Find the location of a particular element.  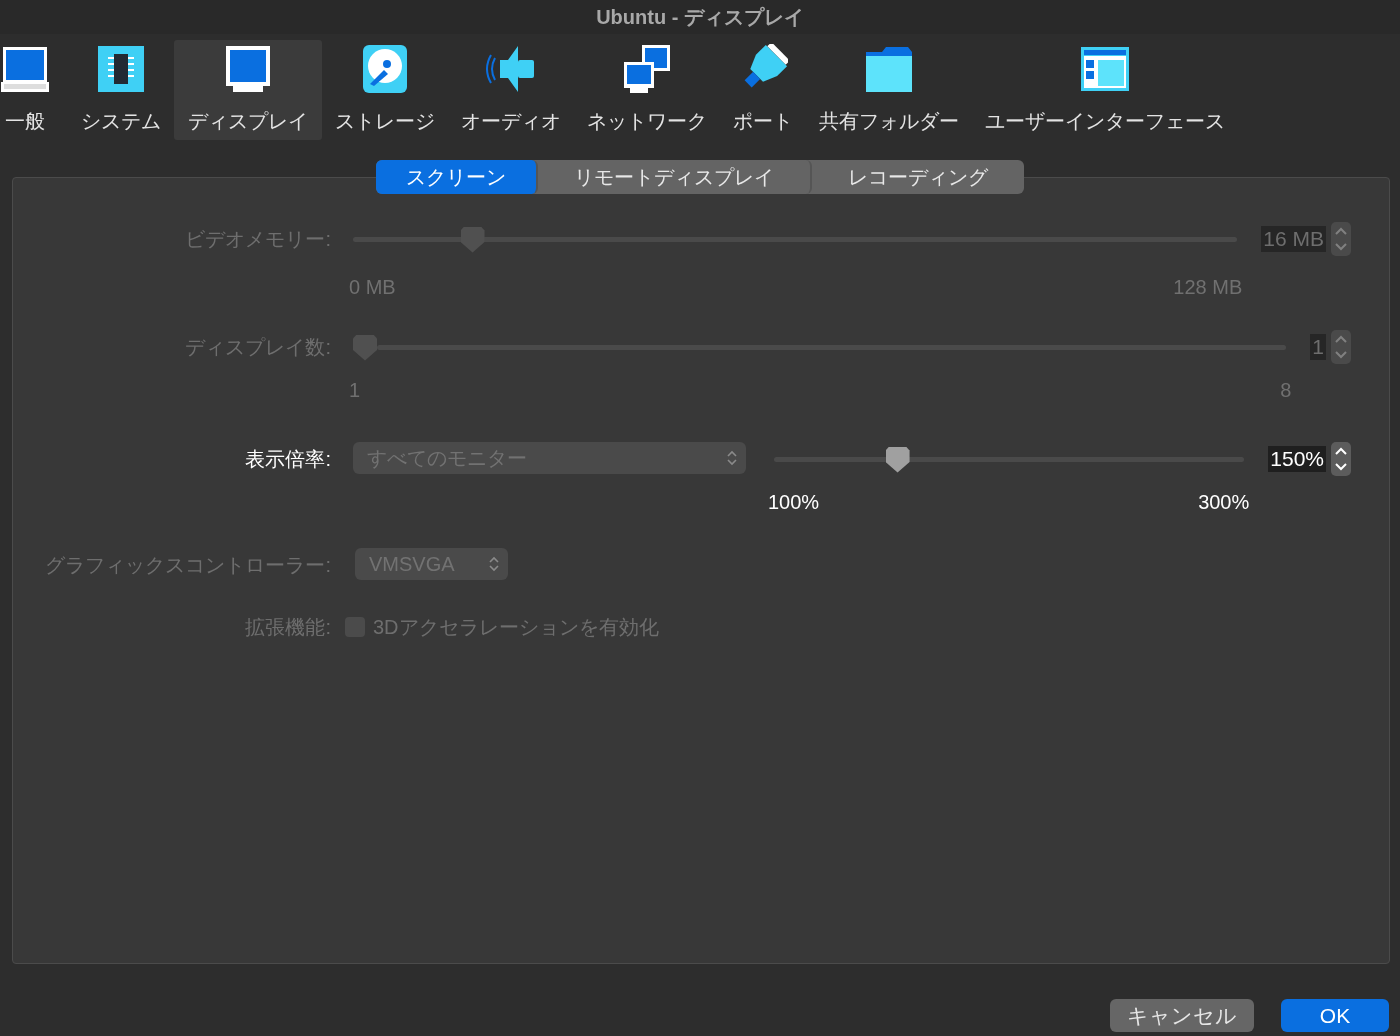

display-icon is located at coordinates (248, 69).